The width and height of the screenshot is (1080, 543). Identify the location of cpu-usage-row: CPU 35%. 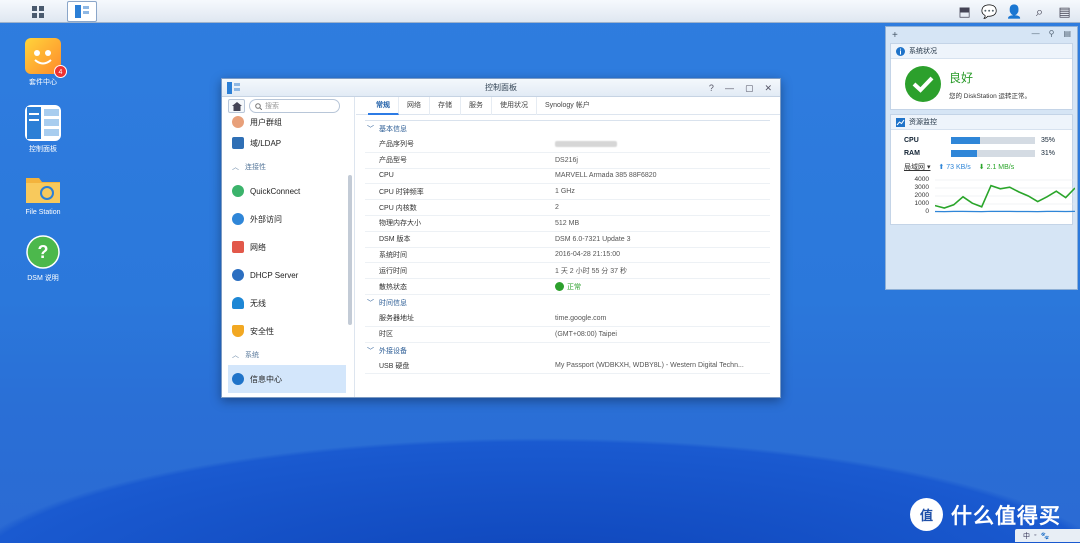
(981, 140).